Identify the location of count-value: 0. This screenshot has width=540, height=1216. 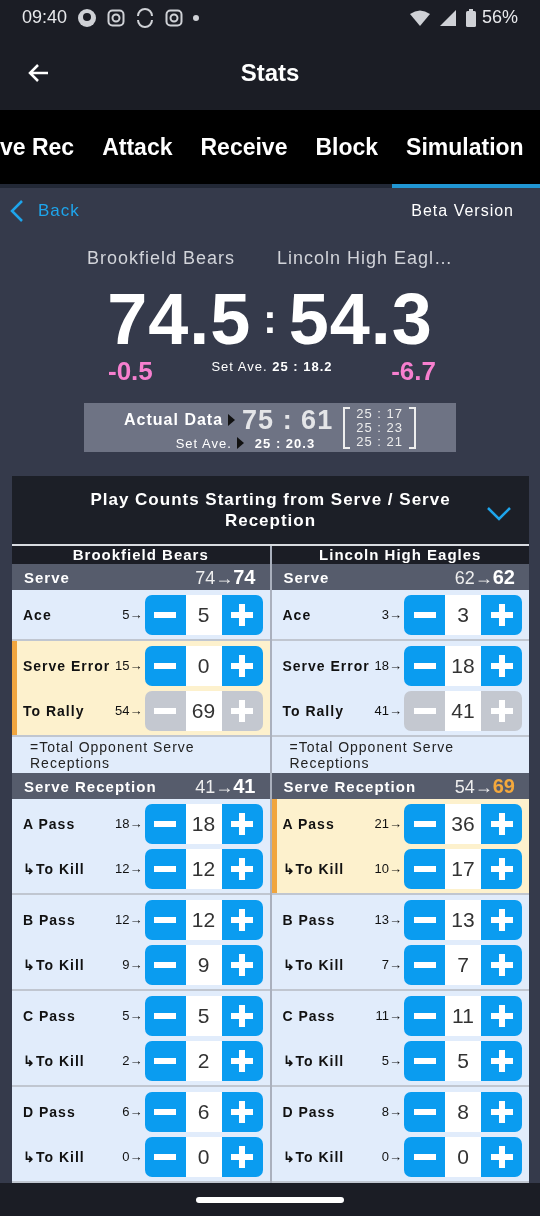
(203, 1156).